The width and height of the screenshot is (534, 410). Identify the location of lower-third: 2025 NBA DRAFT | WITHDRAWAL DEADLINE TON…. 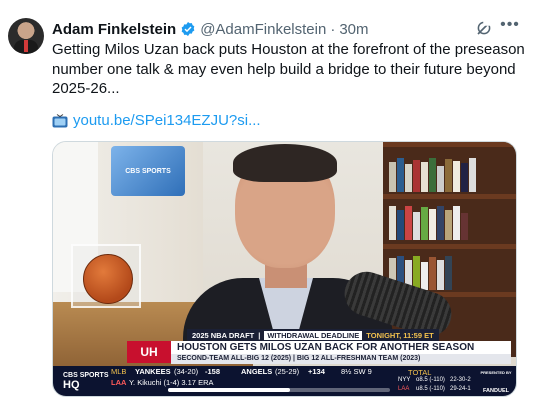
(284, 362).